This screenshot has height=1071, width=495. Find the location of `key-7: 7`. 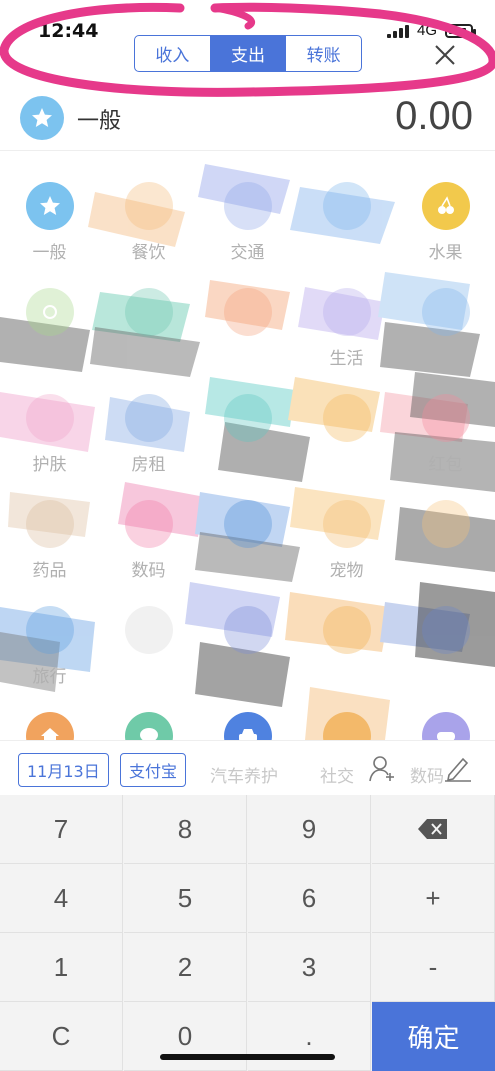

key-7: 7 is located at coordinates (61, 829).